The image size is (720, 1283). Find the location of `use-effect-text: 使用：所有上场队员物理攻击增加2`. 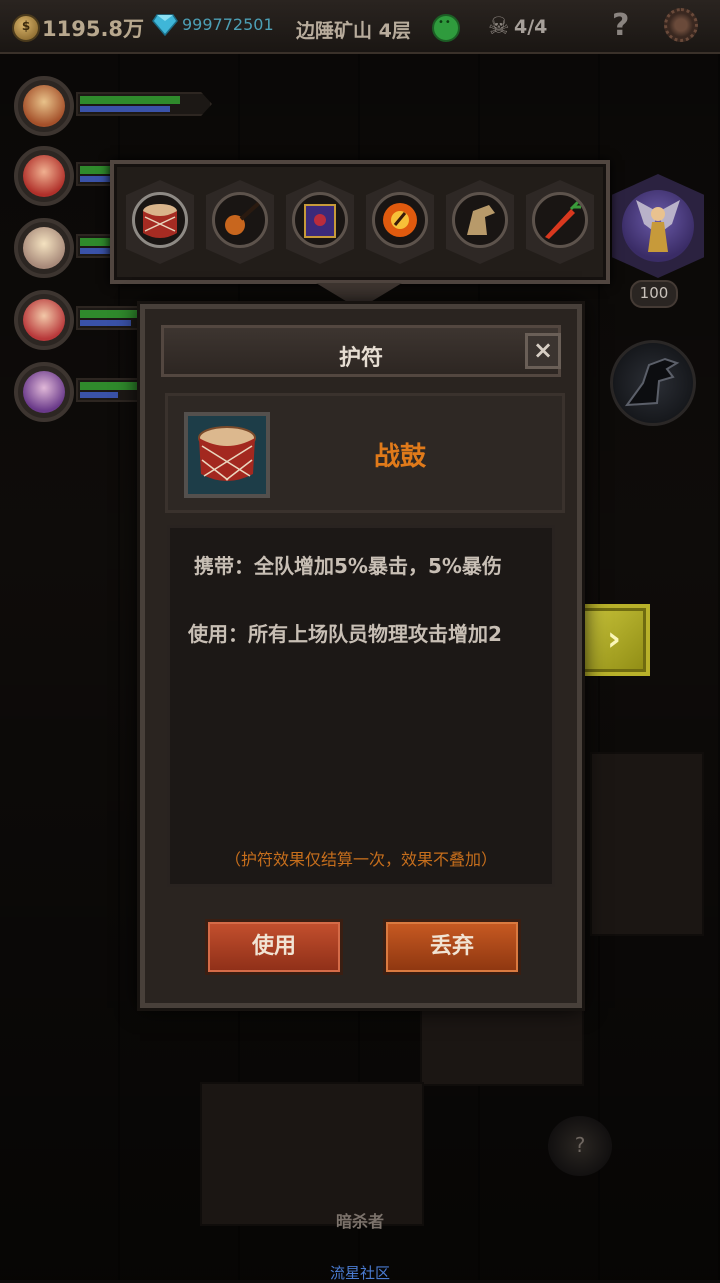

use-effect-text: 使用：所有上场队员物理攻击增加2 is located at coordinates (345, 634).